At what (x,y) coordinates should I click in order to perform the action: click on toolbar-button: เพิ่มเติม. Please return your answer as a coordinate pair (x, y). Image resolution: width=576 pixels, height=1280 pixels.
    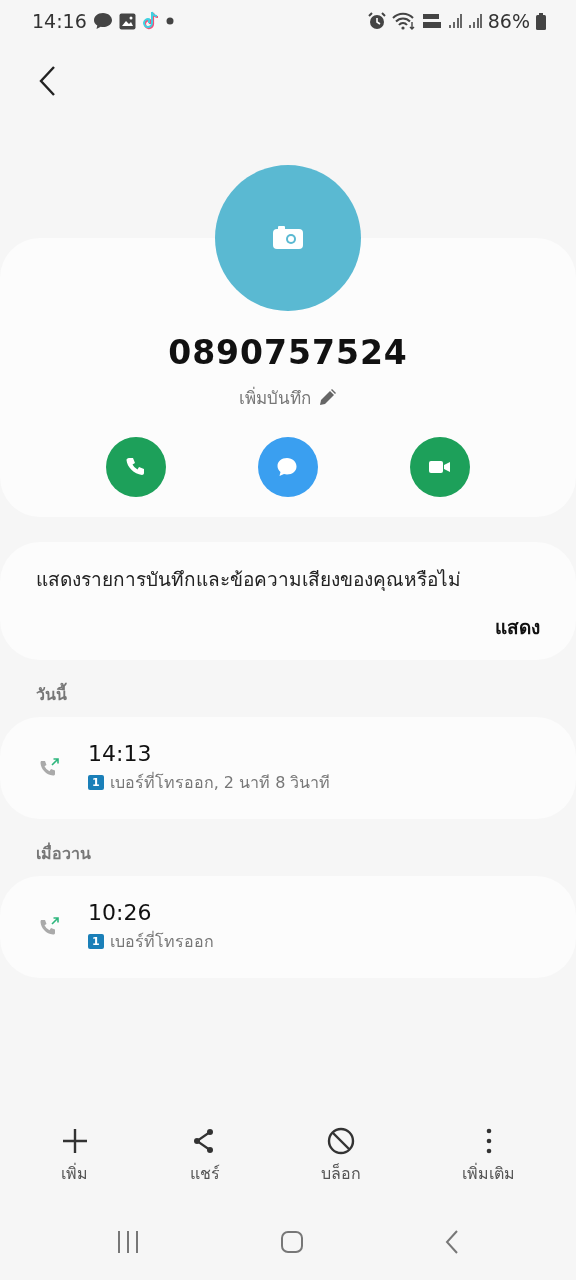
    Looking at the image, I should click on (489, 1156).